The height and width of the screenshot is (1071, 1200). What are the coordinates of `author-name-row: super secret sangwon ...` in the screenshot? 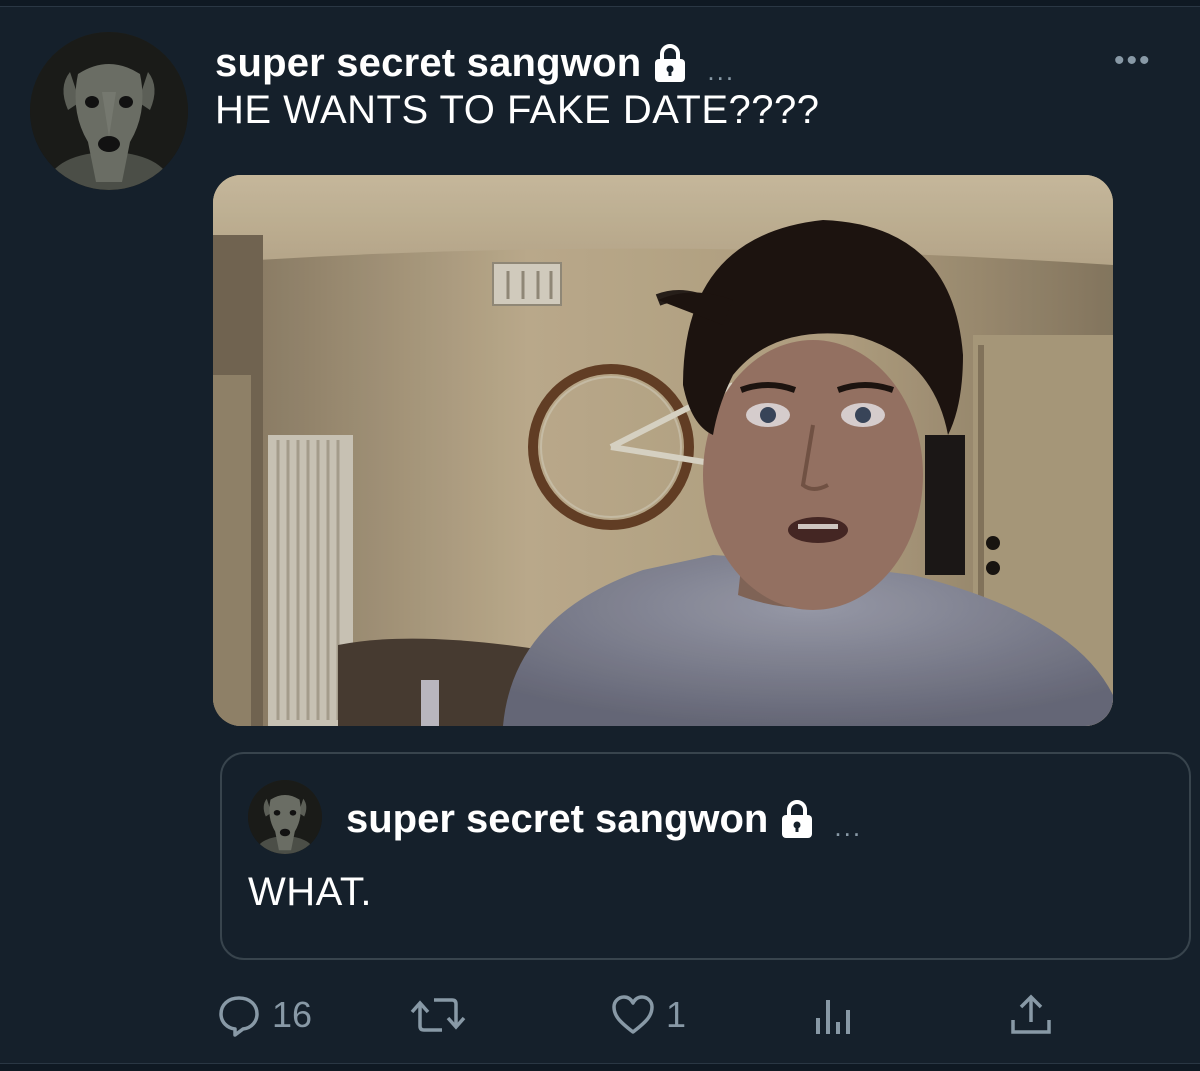 It's located at (475, 63).